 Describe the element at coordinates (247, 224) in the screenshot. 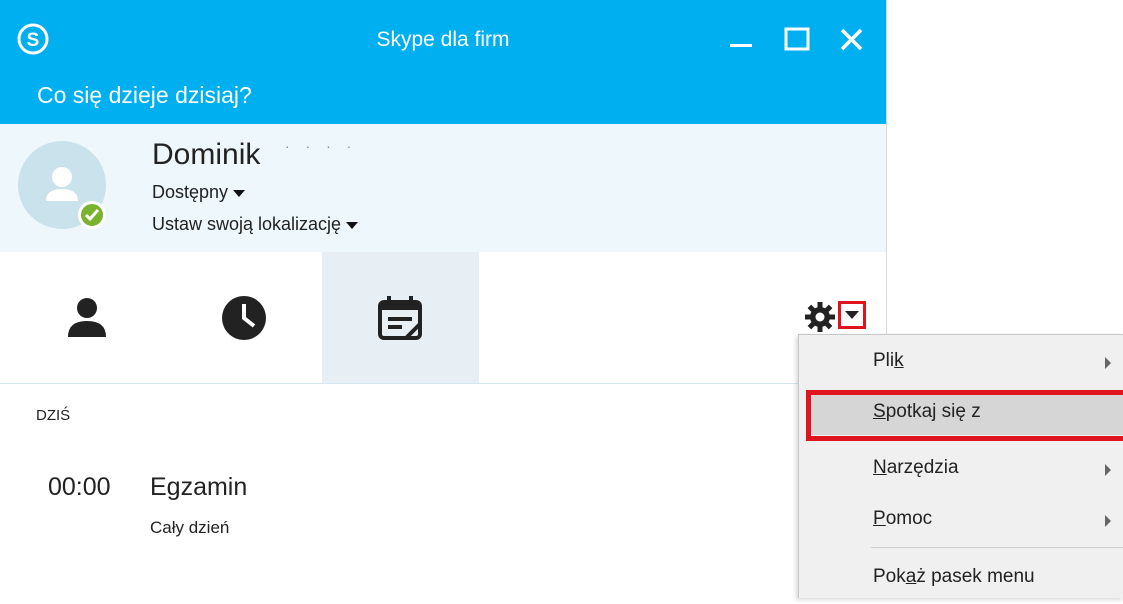

I see `location-label: Ustaw swoją lokalizację` at that location.